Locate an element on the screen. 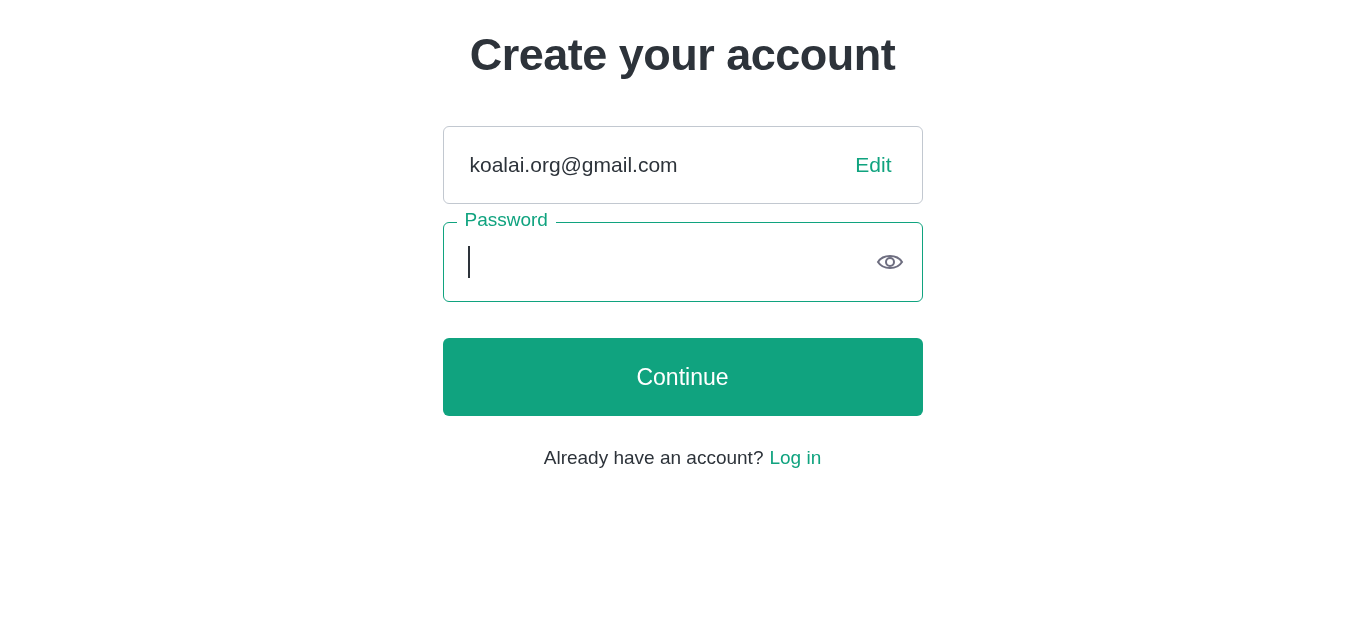 This screenshot has height=633, width=1365. show-password-icon is located at coordinates (889, 262).